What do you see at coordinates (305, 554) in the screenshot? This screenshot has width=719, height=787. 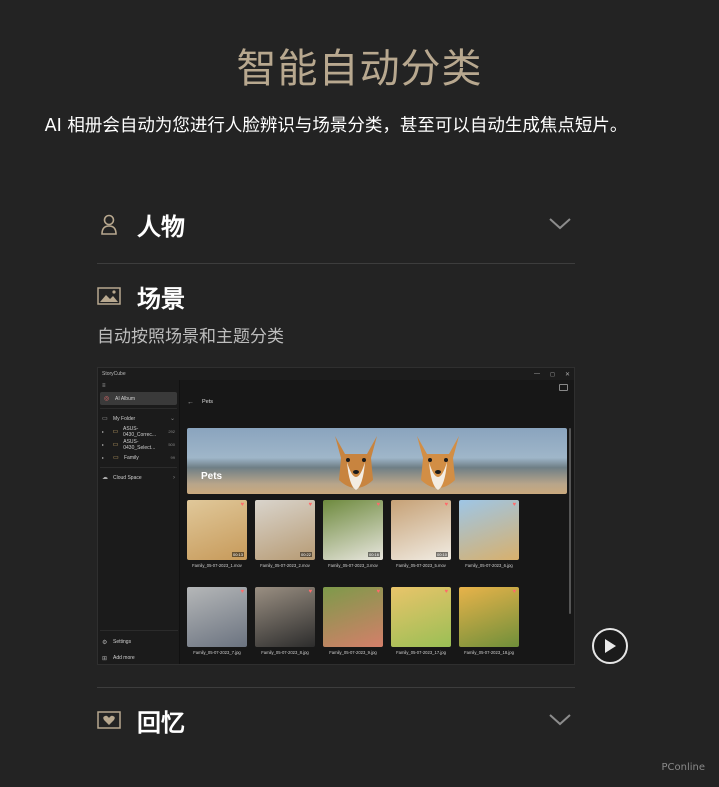 I see `video-duration: 00:22` at bounding box center [305, 554].